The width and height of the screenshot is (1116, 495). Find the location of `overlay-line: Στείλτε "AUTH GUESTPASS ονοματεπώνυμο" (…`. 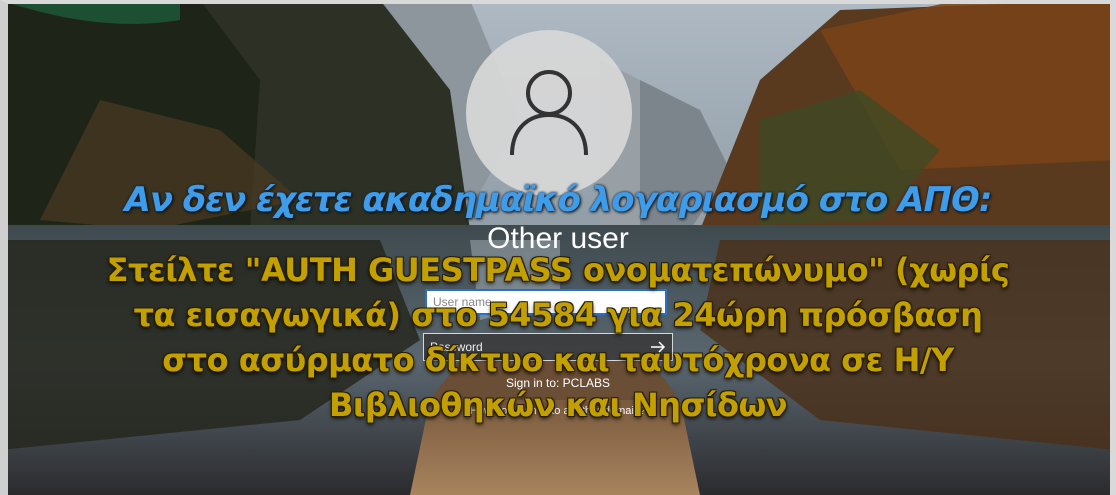

overlay-line: Στείλτε "AUTH GUESTPASS ονοματεπώνυμο" (… is located at coordinates (558, 270).